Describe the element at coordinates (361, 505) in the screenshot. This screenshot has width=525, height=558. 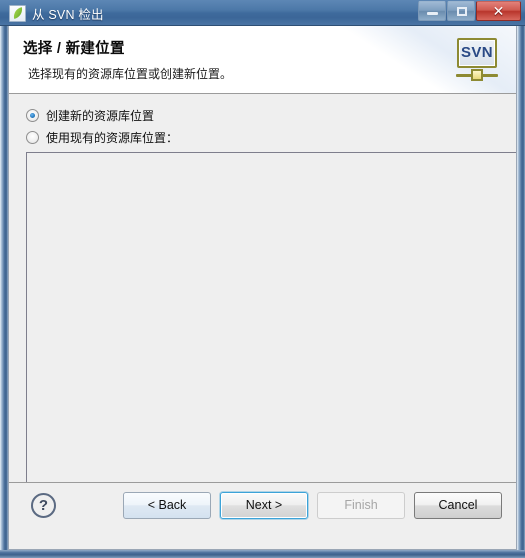
I see `finish-button: Finish` at that location.